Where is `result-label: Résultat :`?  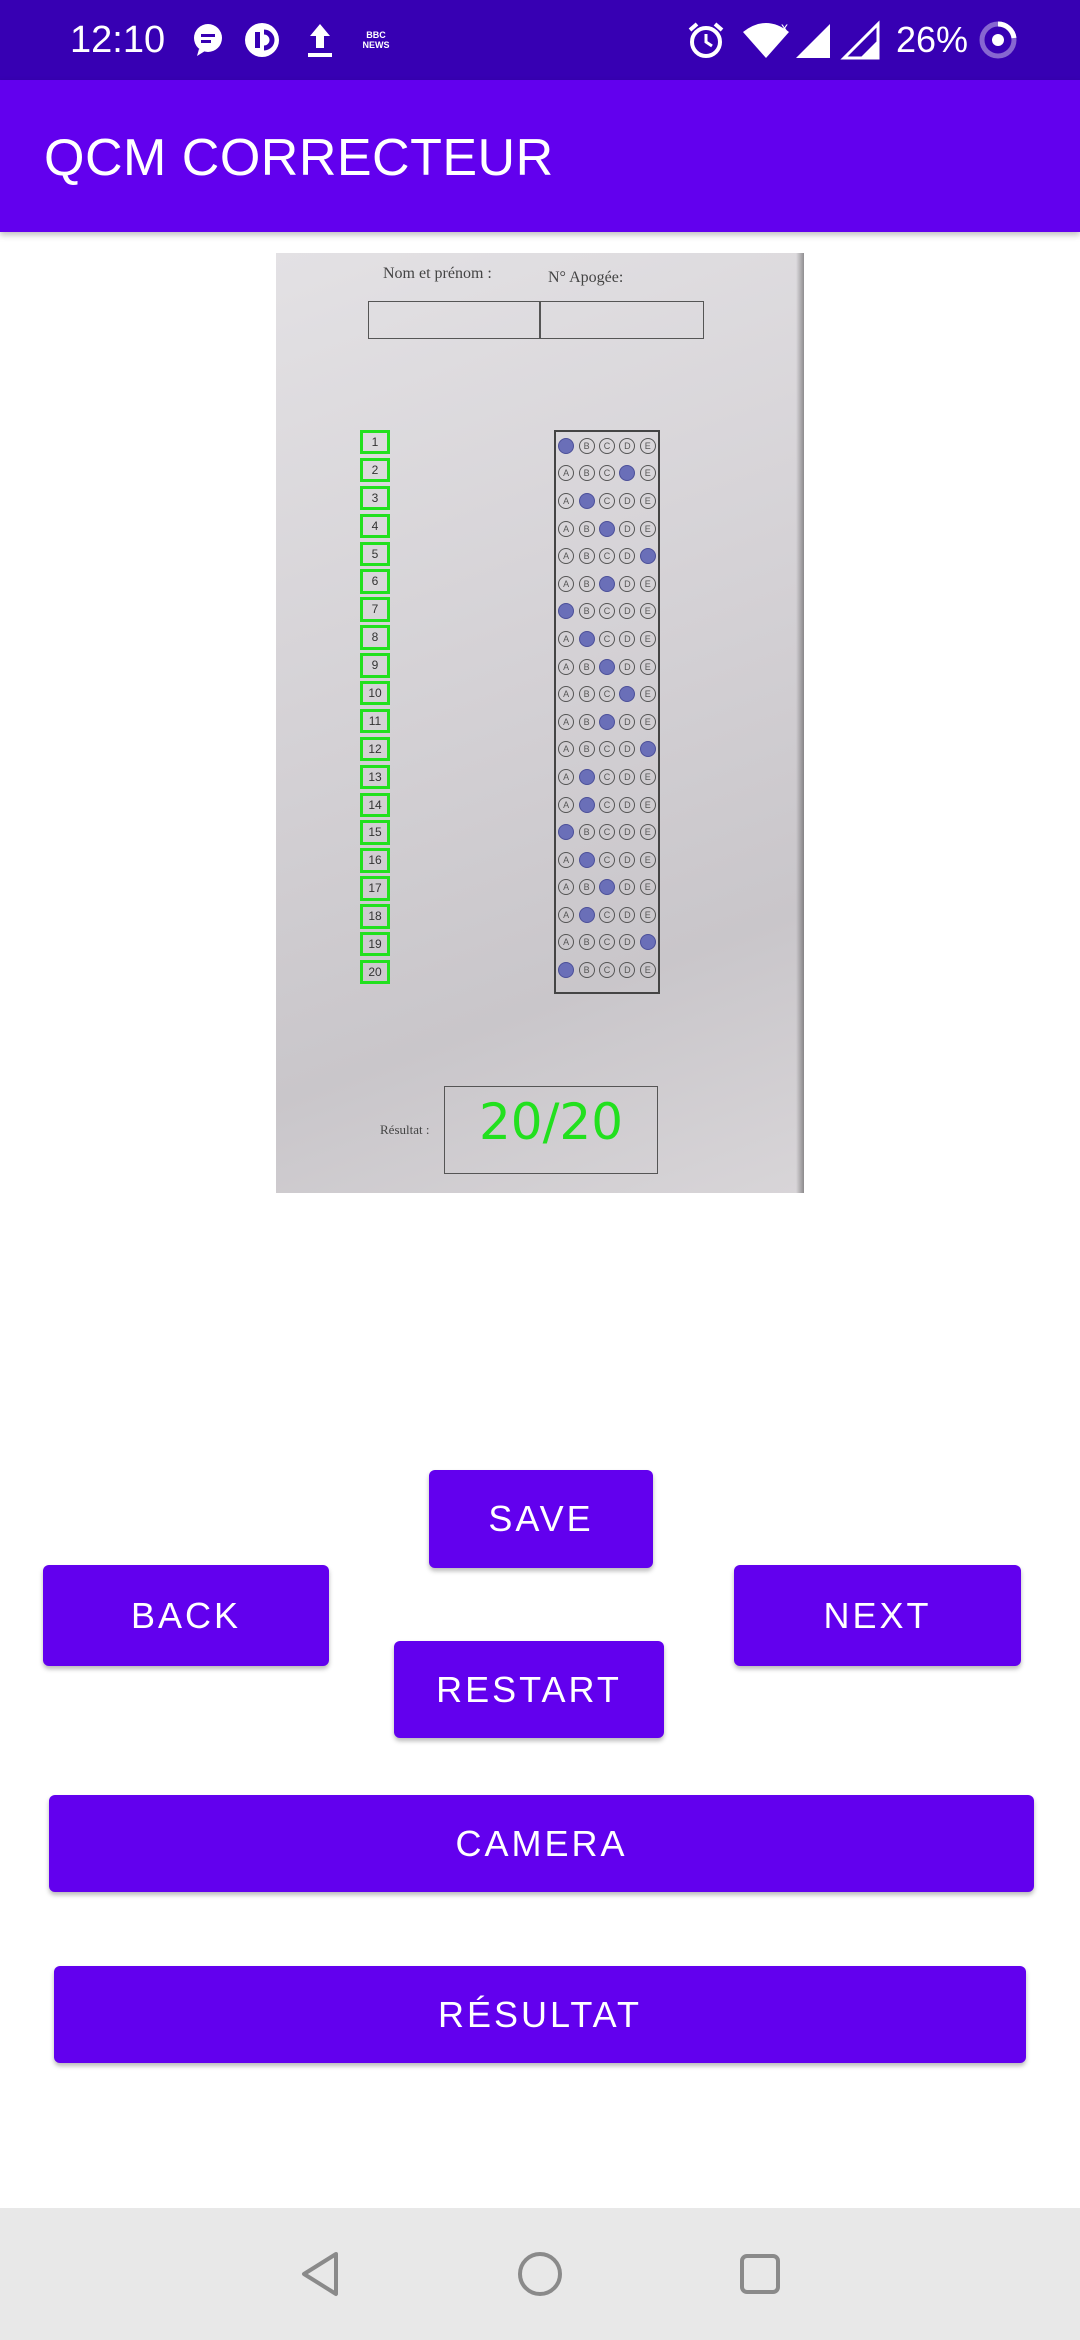
result-label: Résultat : is located at coordinates (405, 1129).